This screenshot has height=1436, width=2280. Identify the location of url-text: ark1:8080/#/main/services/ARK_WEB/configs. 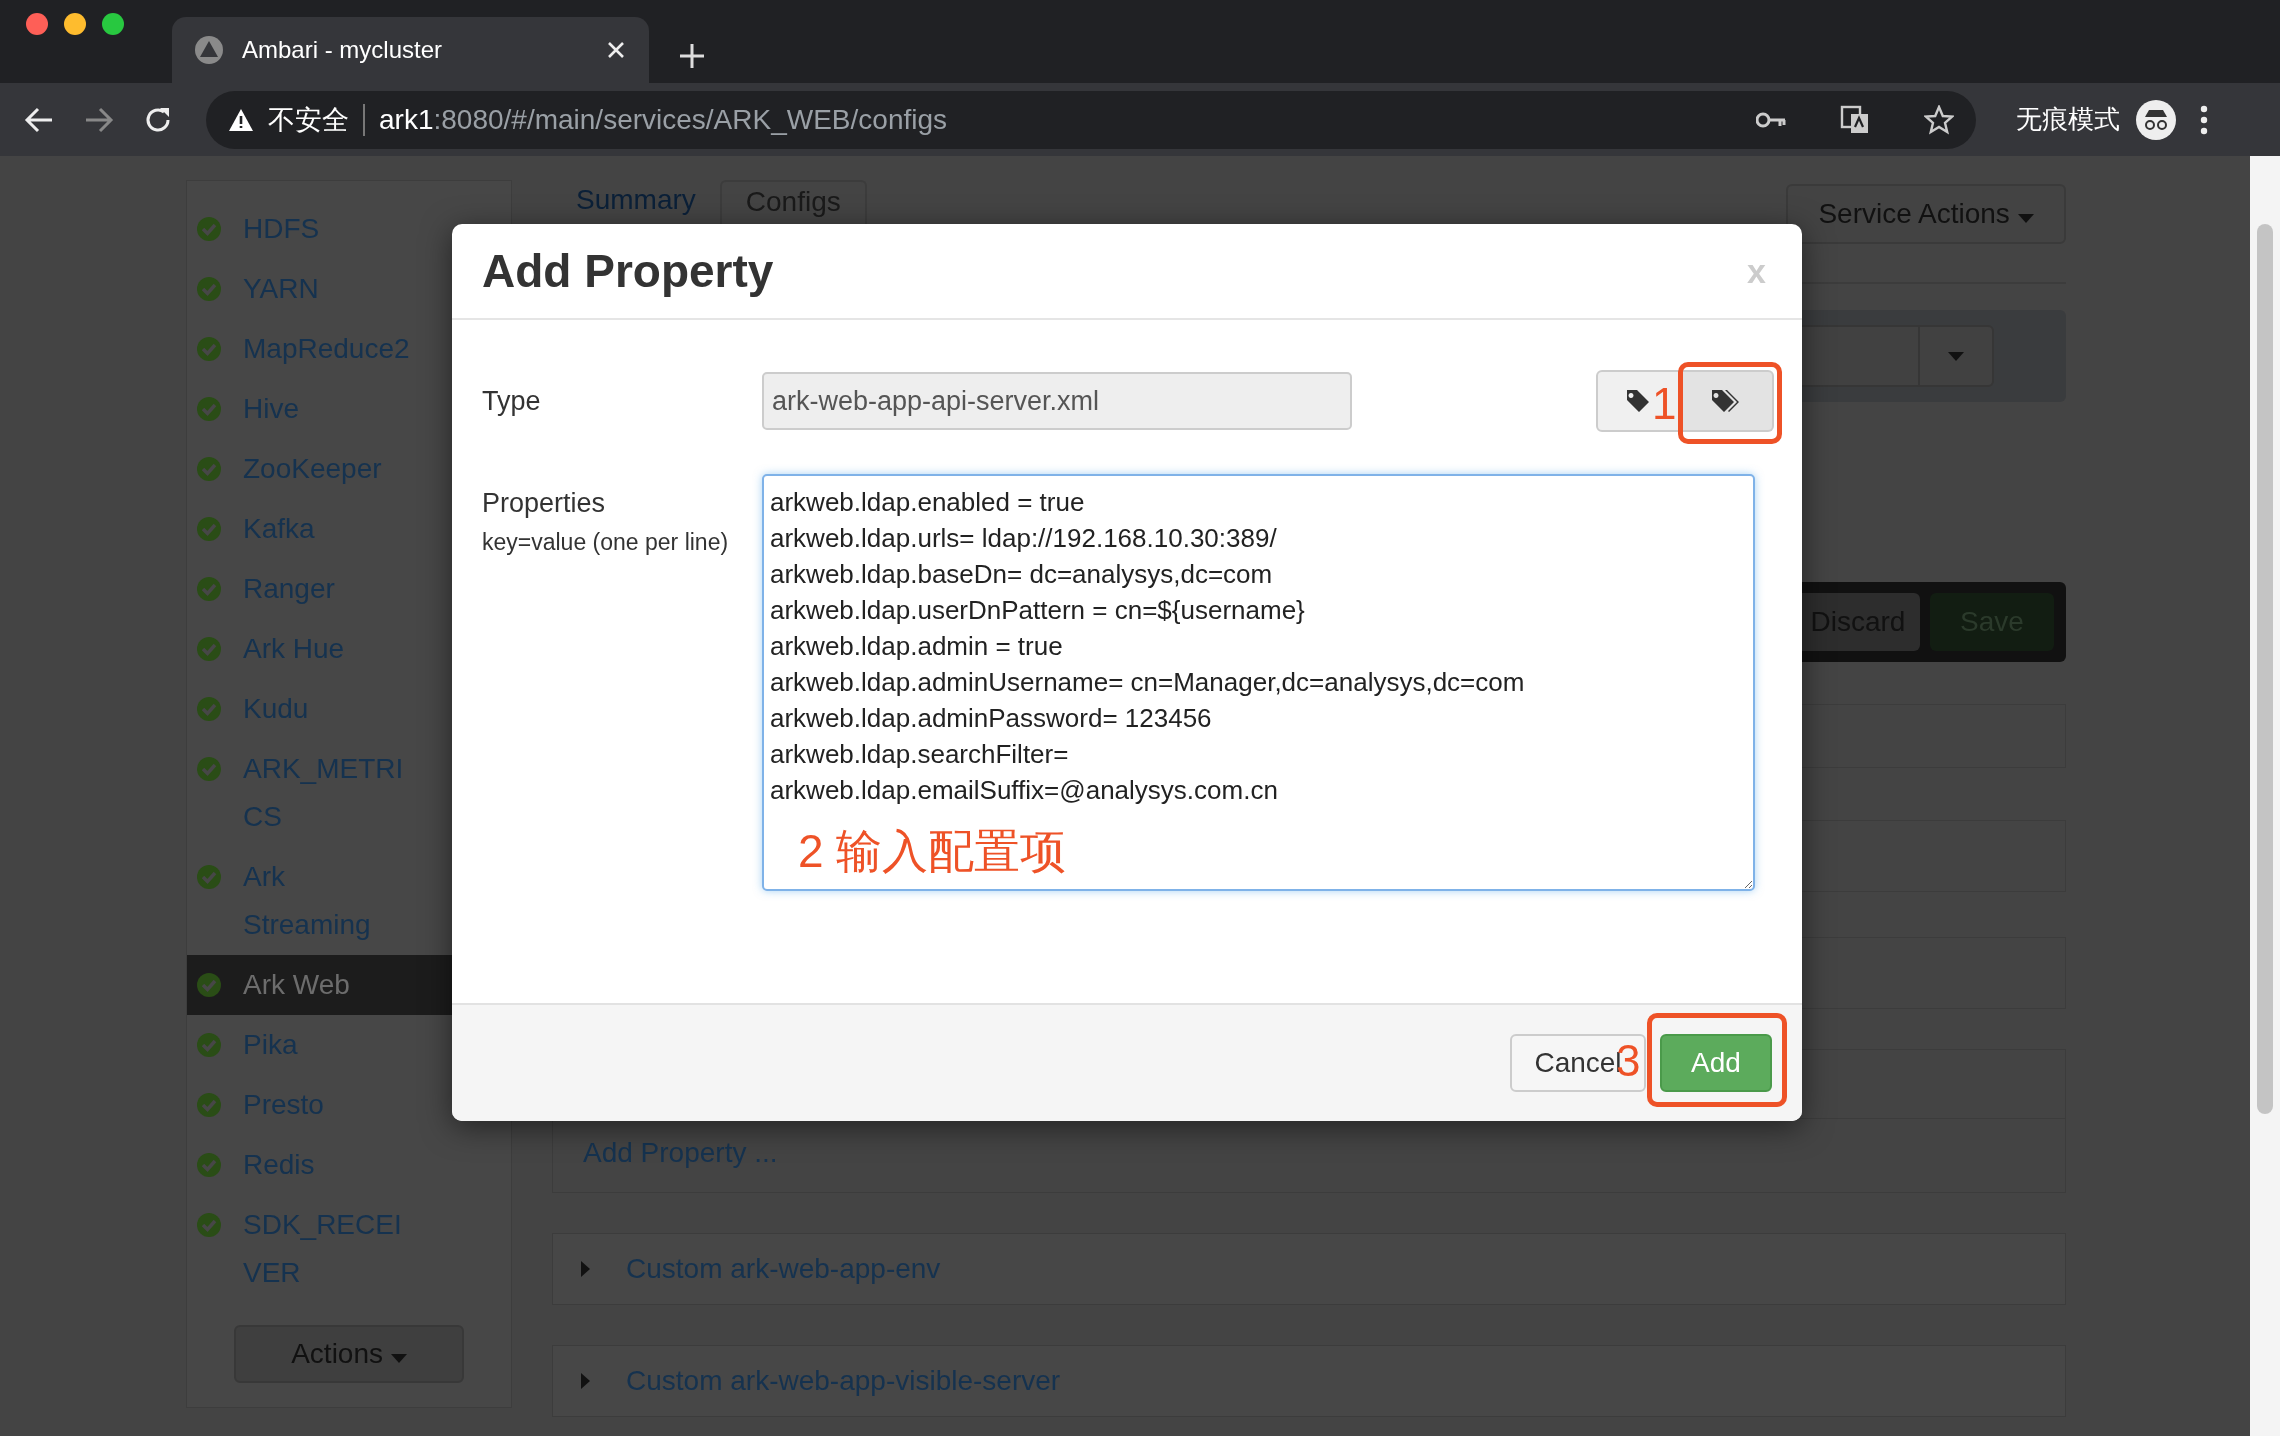
(664, 119).